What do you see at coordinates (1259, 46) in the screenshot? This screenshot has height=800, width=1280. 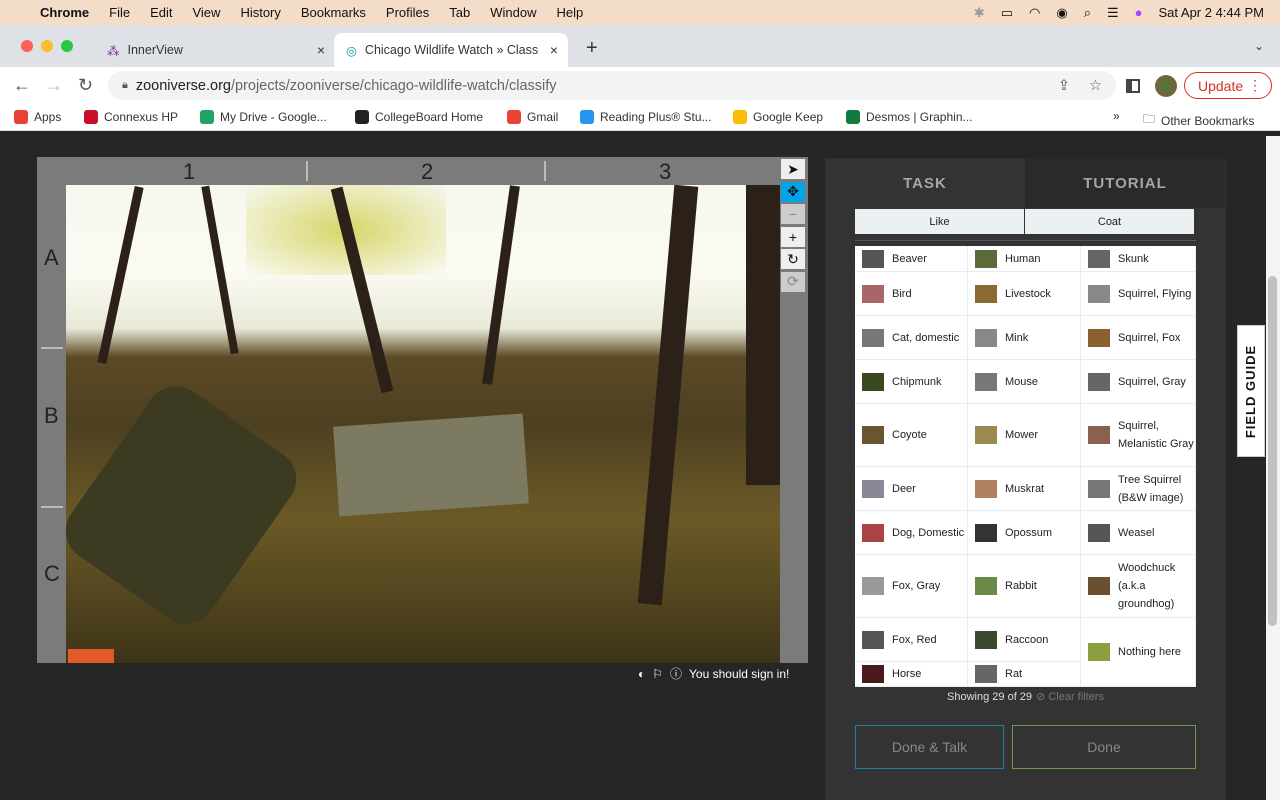 I see `tab-search-chevron-icon: ⌄` at bounding box center [1259, 46].